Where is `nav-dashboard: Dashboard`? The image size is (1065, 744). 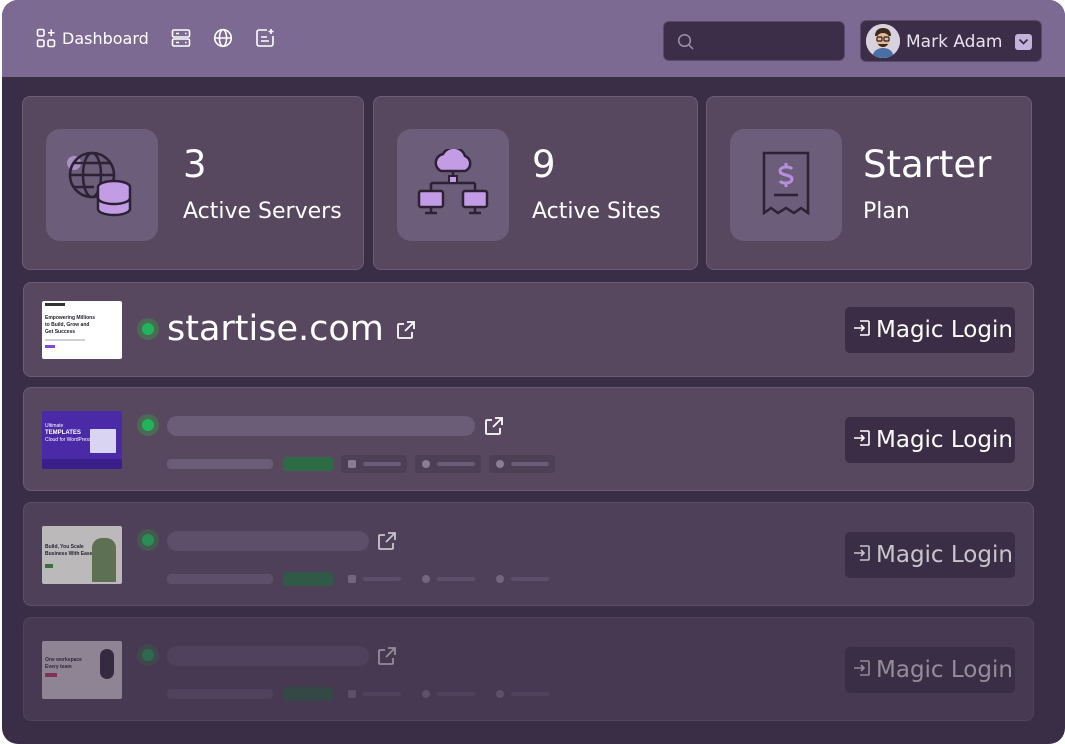
nav-dashboard: Dashboard is located at coordinates (92, 38).